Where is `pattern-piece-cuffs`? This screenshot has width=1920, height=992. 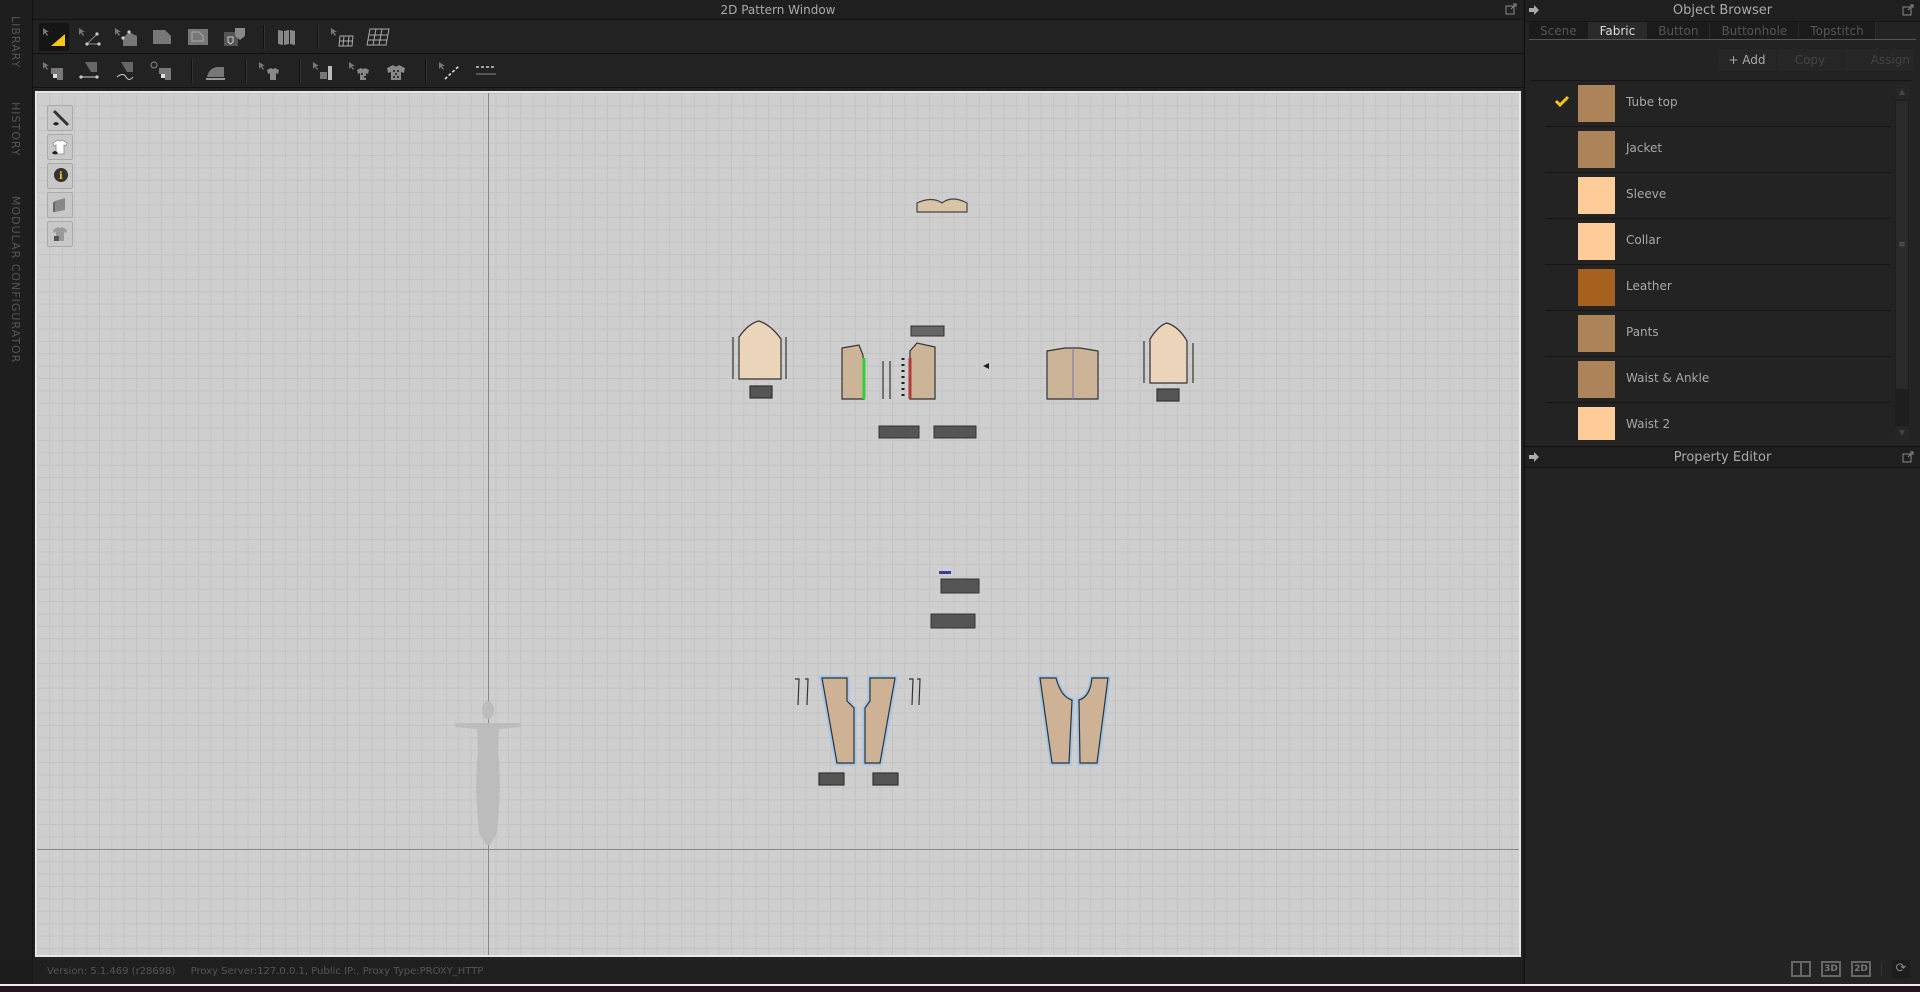 pattern-piece-cuffs is located at coordinates (927, 432).